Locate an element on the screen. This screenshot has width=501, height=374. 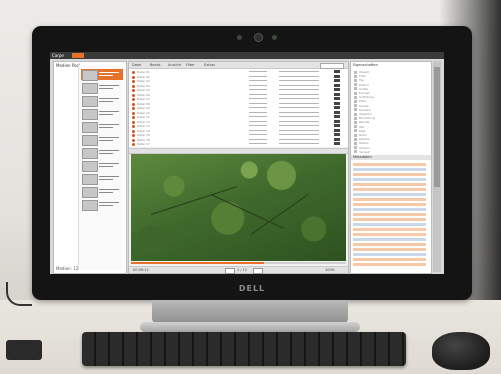
scrollbar-thumb is located at coordinates (437, 127).